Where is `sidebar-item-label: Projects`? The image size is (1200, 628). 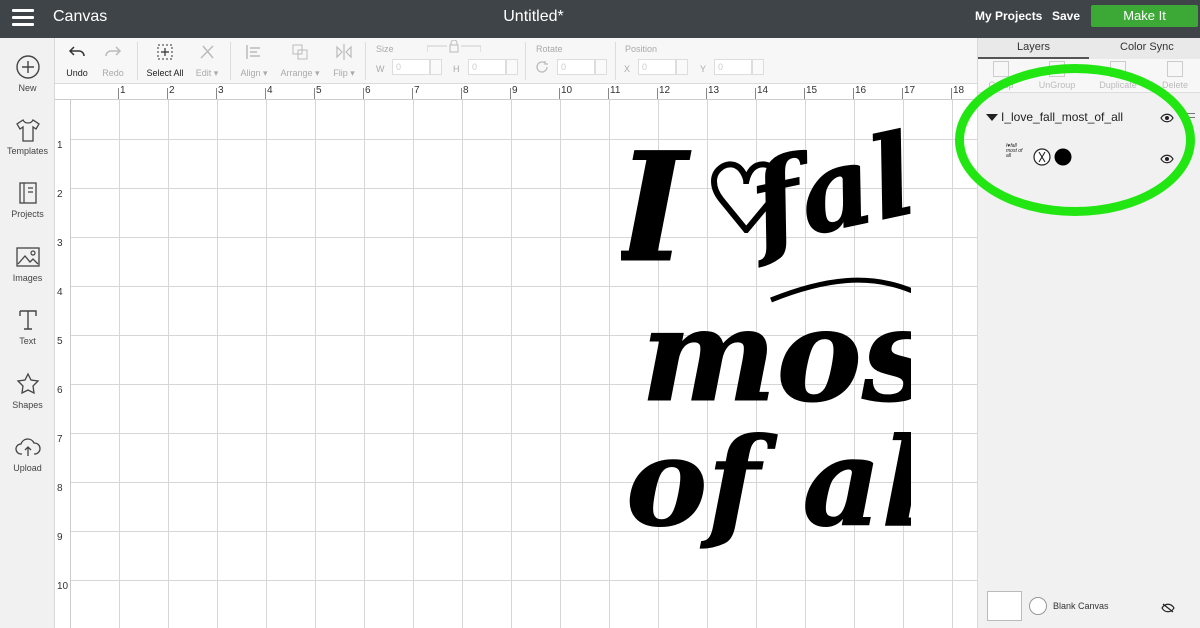 sidebar-item-label: Projects is located at coordinates (27, 214).